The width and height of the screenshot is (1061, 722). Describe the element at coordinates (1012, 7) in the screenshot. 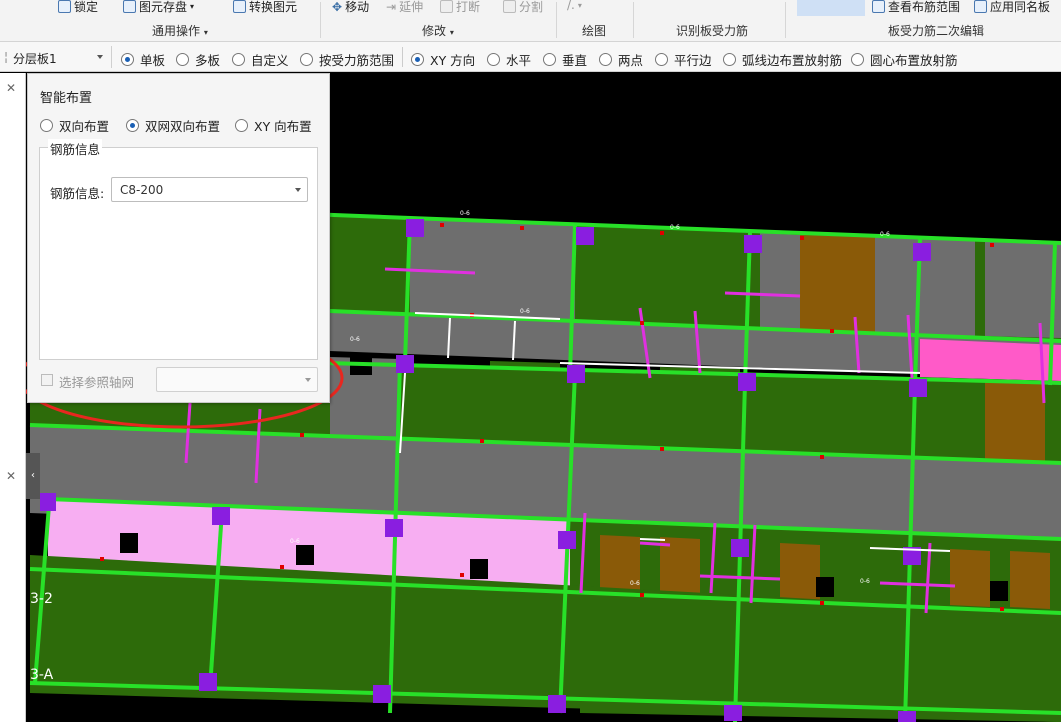

I see `apply-same-button: 应用同名板` at that location.